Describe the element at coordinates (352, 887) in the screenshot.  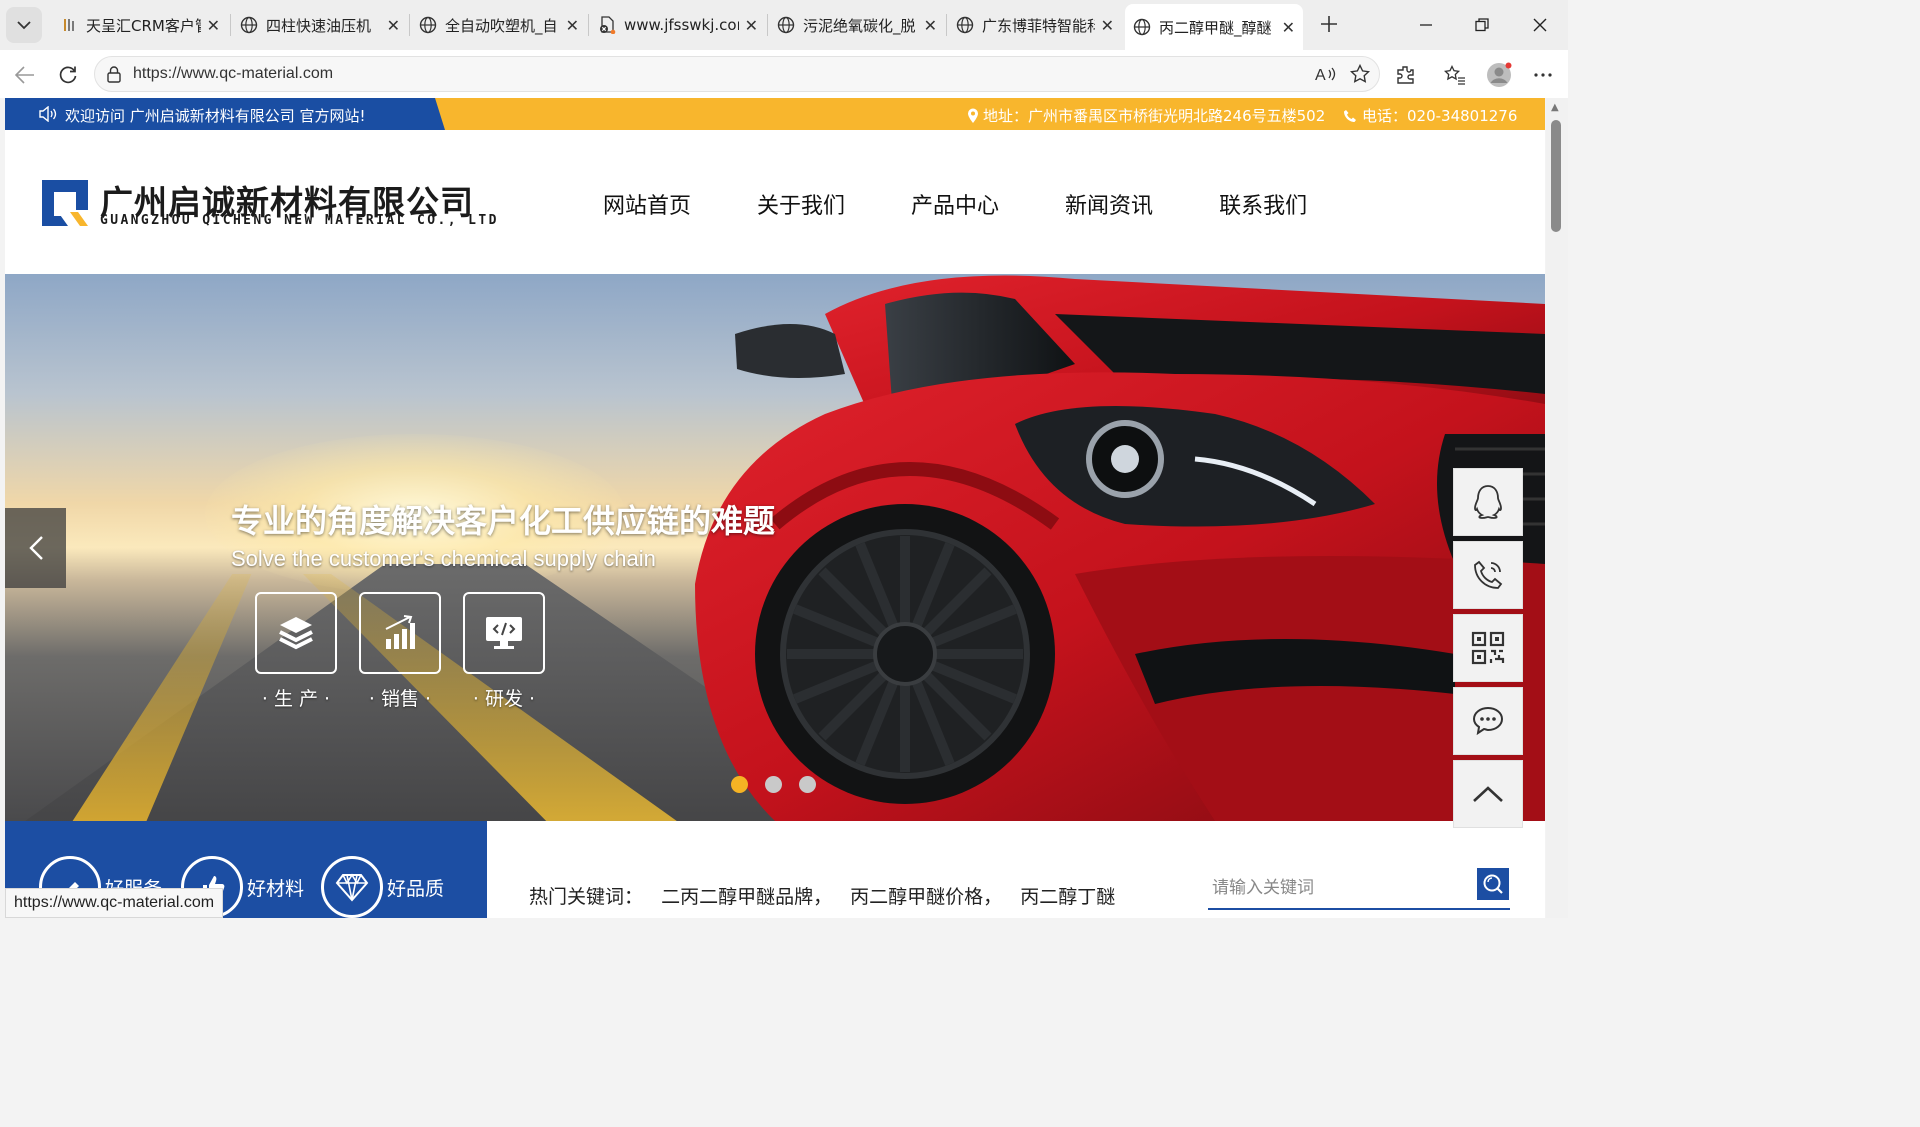
I see `diamond-icon` at that location.